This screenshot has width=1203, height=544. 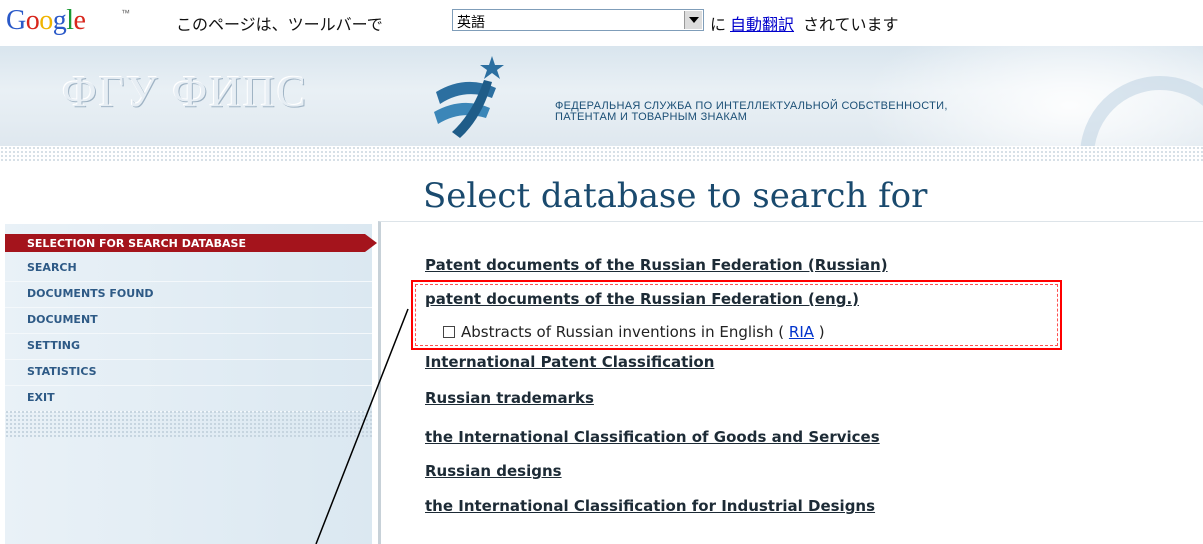 I want to click on sidebar-item-label: SEARCH, so click(x=52, y=267).